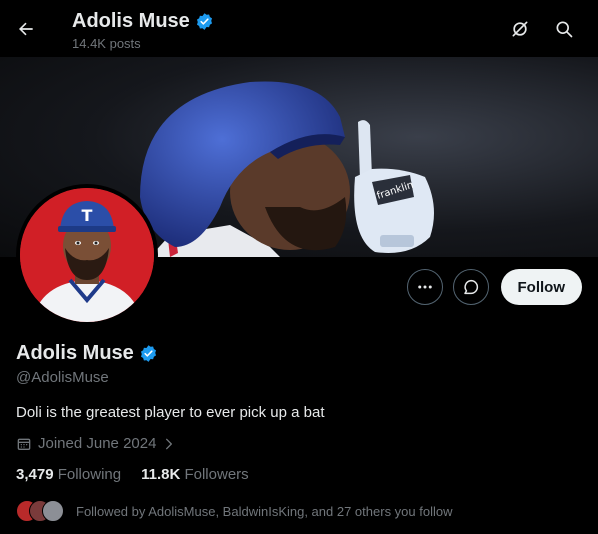 Image resolution: width=598 pixels, height=534 pixels. What do you see at coordinates (216, 474) in the screenshot?
I see `followers-label: Followers` at bounding box center [216, 474].